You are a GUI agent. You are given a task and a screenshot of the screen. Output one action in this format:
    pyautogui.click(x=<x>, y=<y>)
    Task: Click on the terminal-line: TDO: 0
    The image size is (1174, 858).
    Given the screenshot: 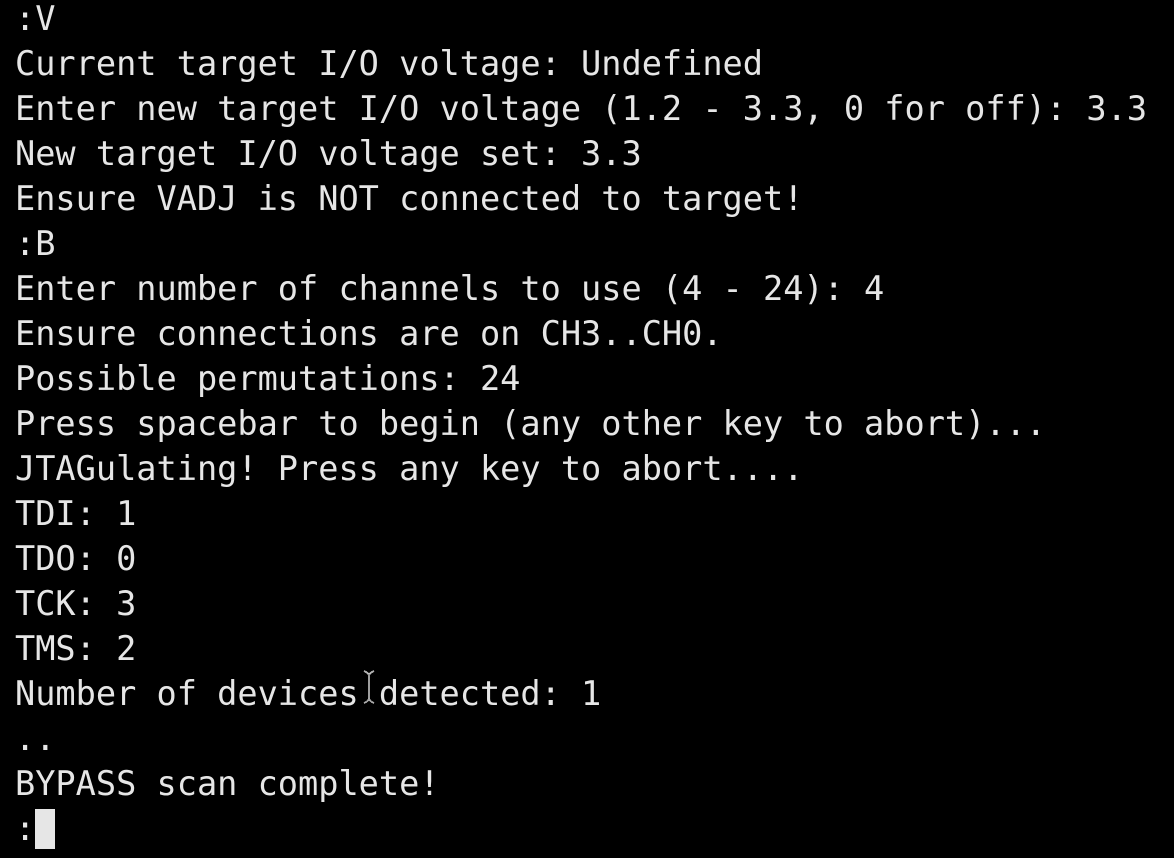 What is the action you would take?
    pyautogui.click(x=76, y=558)
    